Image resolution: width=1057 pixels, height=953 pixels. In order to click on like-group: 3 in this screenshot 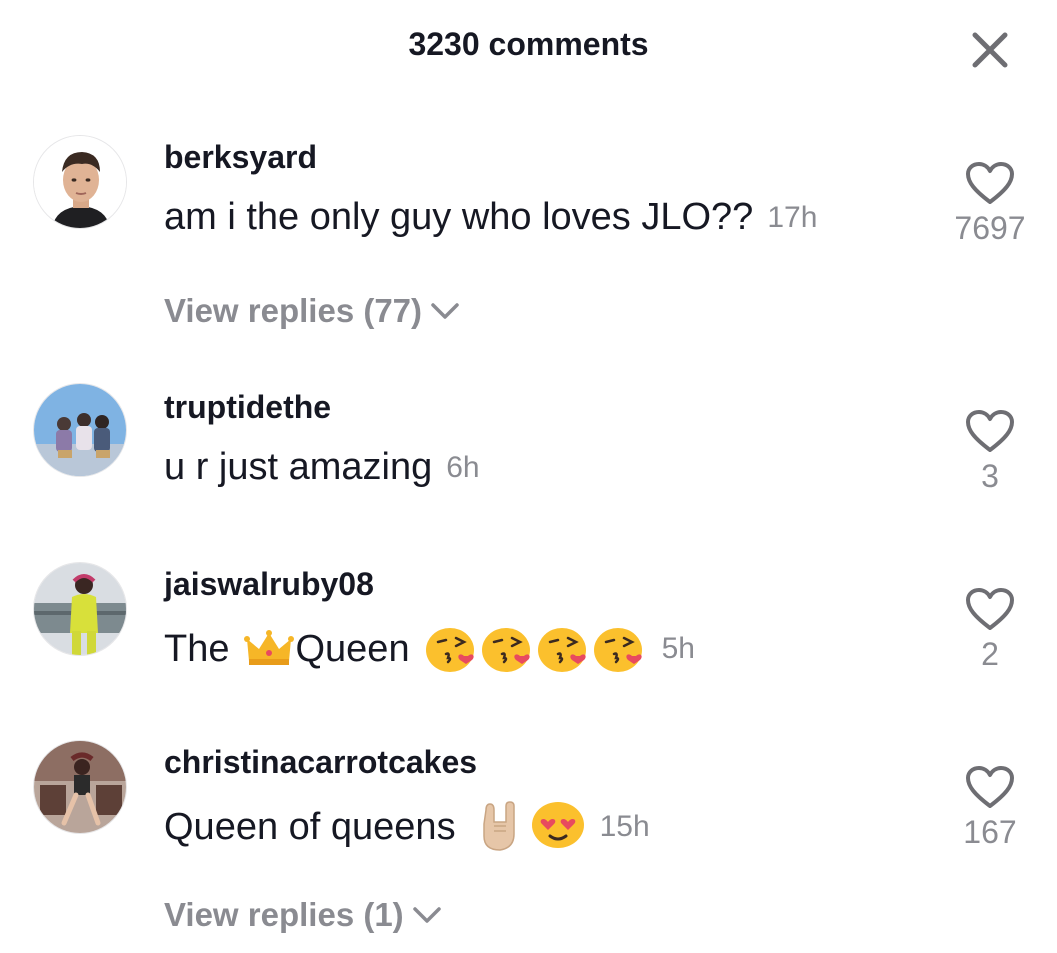, I will do `click(990, 451)`.